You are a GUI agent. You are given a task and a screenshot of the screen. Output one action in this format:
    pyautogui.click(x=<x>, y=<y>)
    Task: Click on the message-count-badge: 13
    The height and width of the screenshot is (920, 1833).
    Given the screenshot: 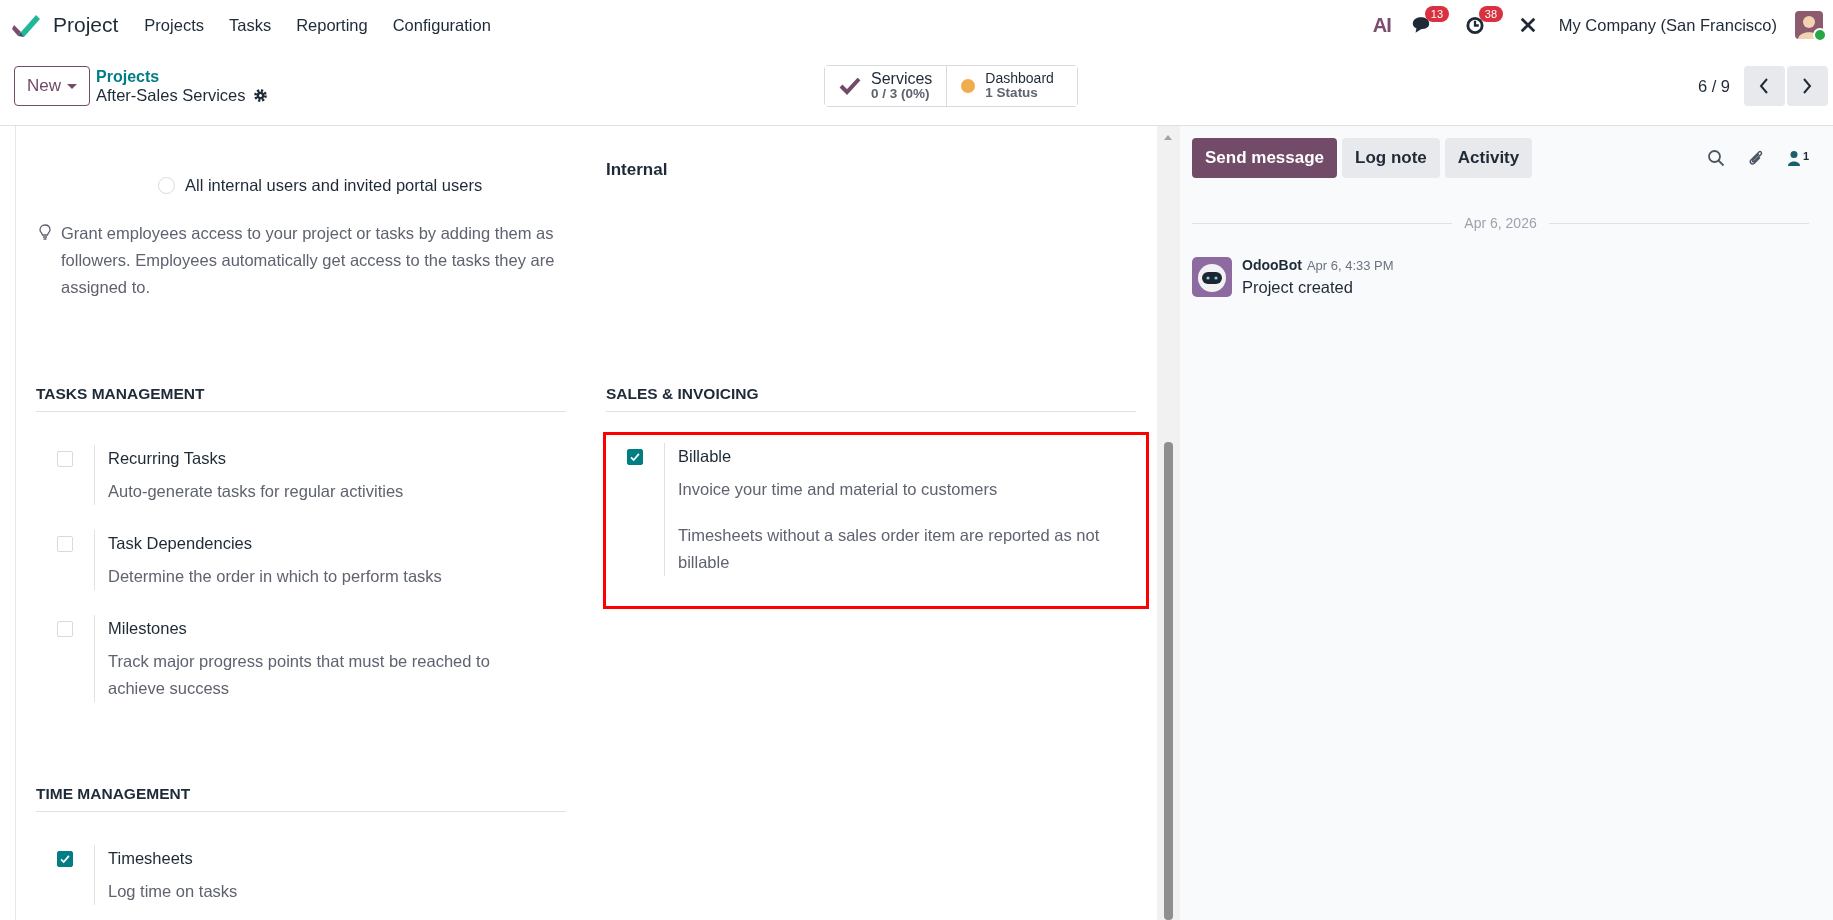 What is the action you would take?
    pyautogui.click(x=1436, y=13)
    